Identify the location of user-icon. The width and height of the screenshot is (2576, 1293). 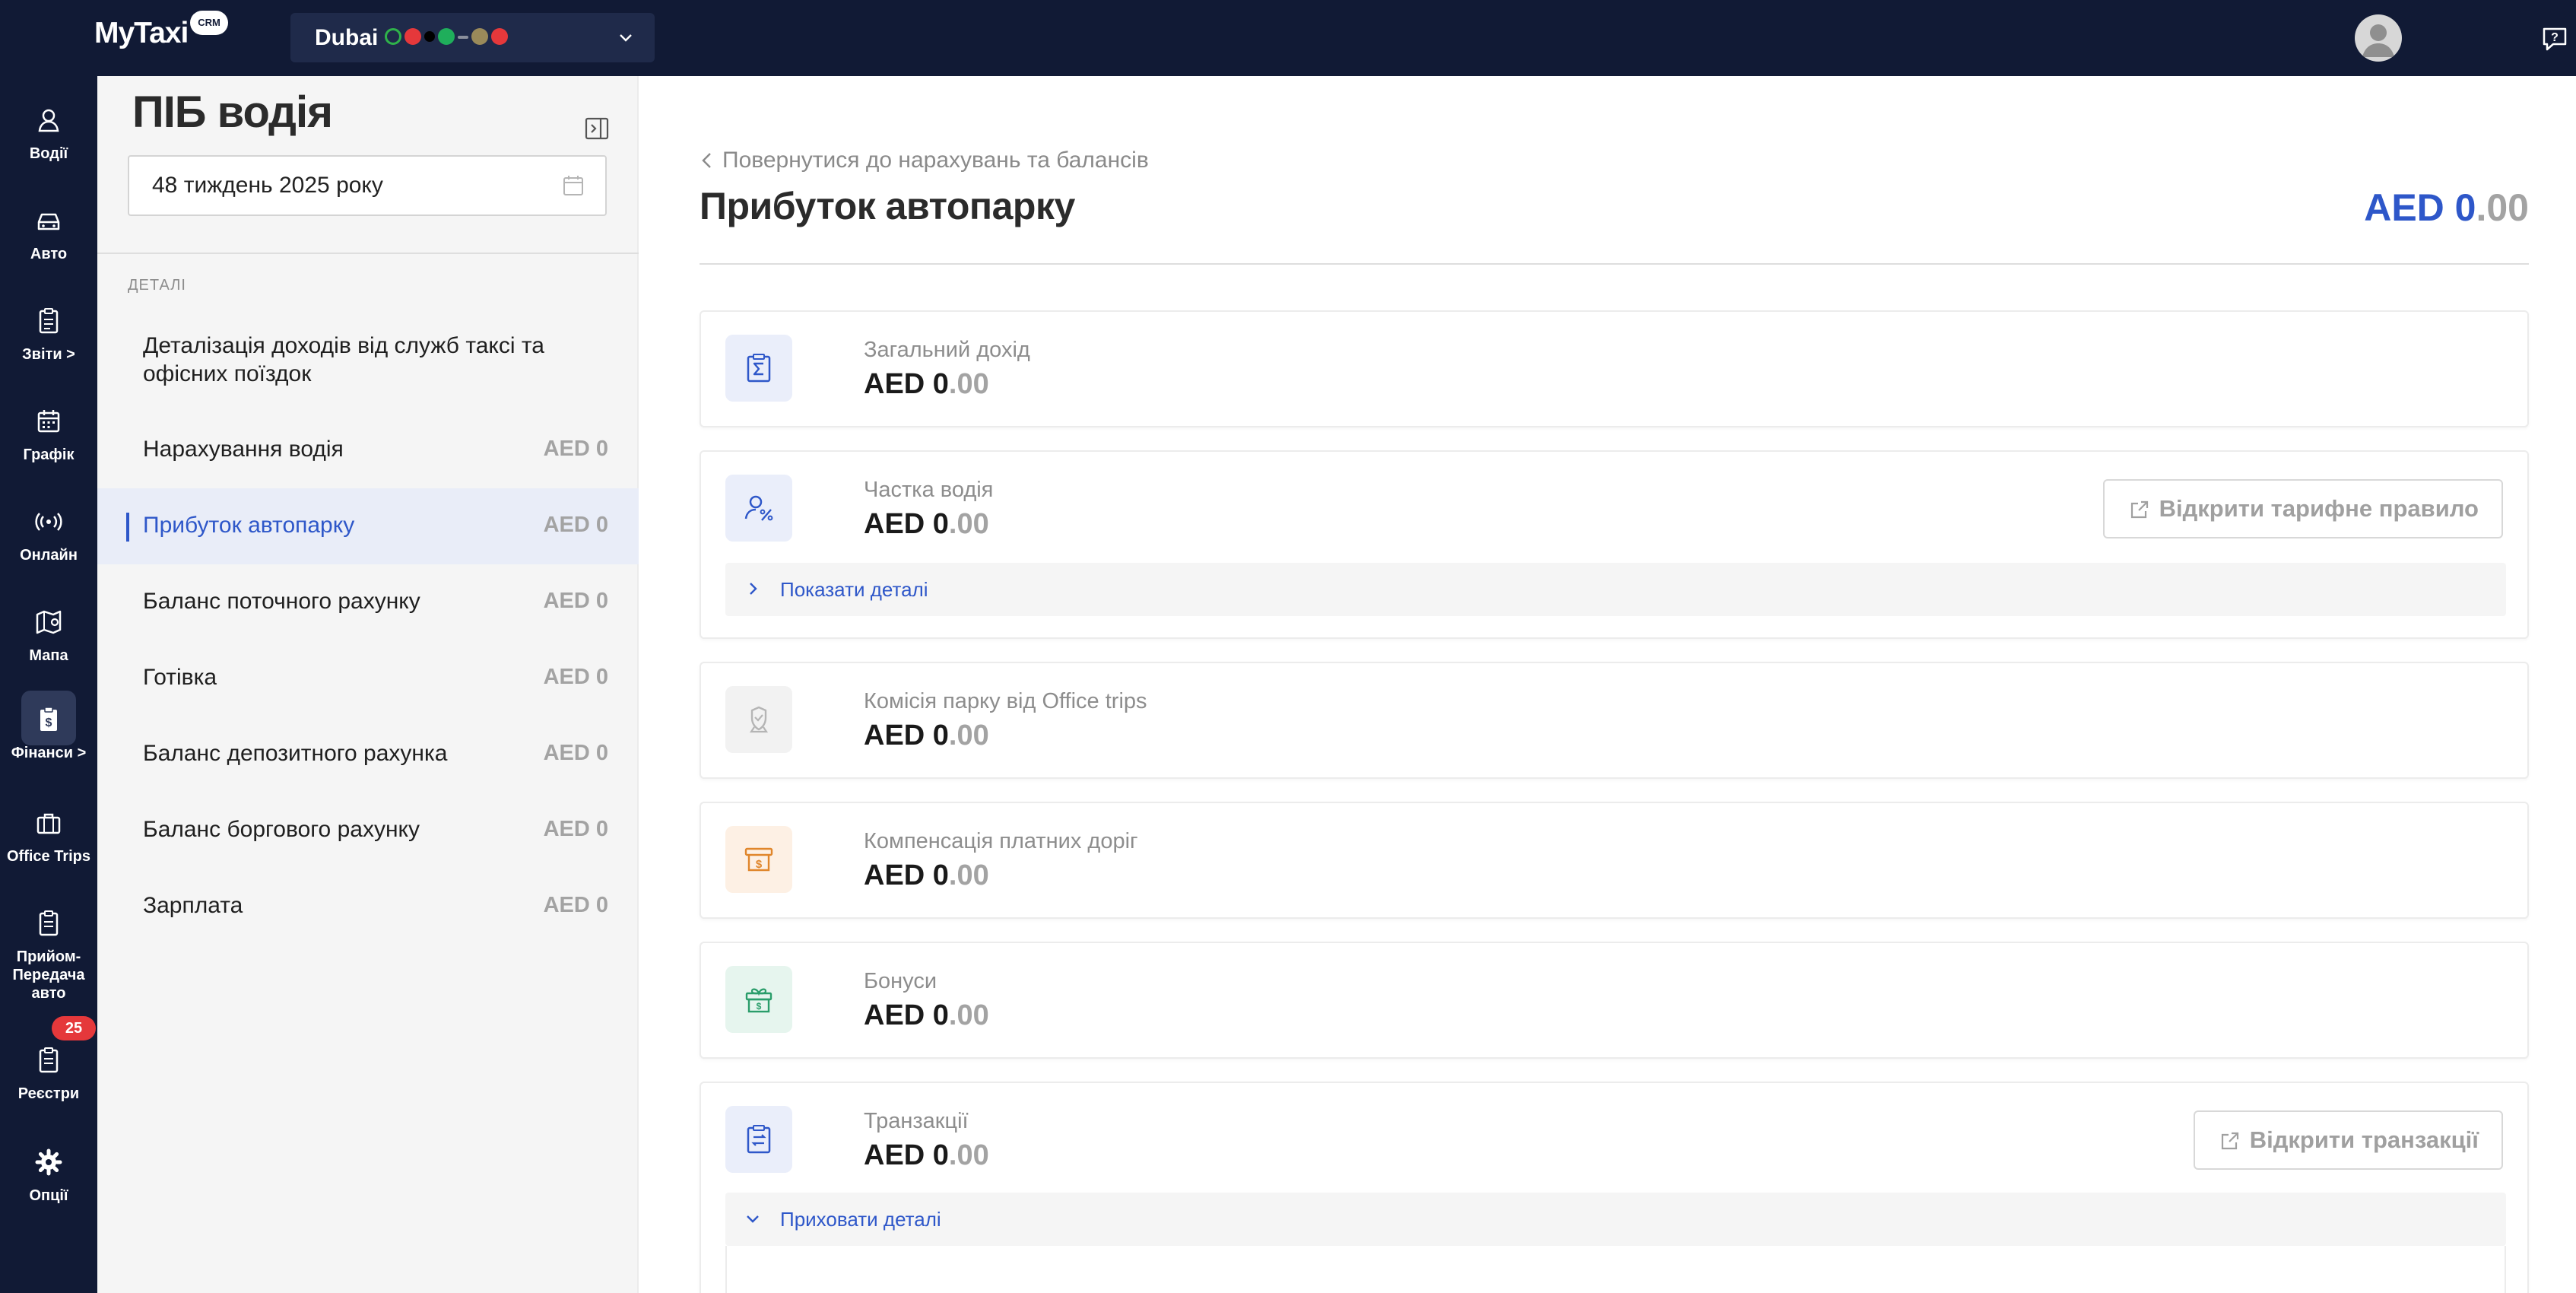
(49, 121).